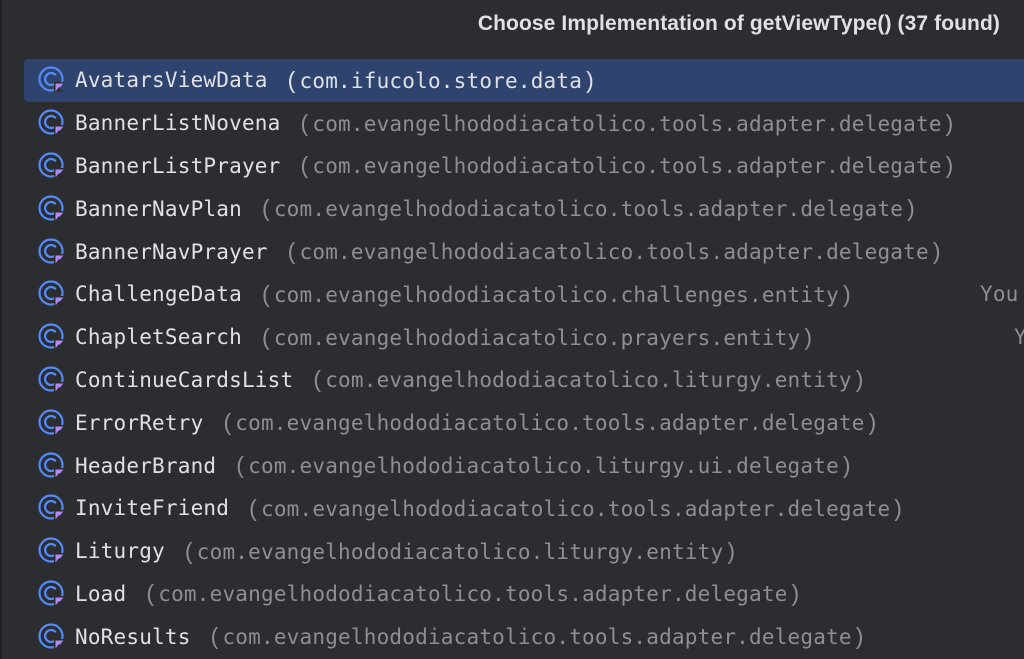 This screenshot has height=659, width=1024. Describe the element at coordinates (178, 123) in the screenshot. I see `class-name: BannerListNovena` at that location.